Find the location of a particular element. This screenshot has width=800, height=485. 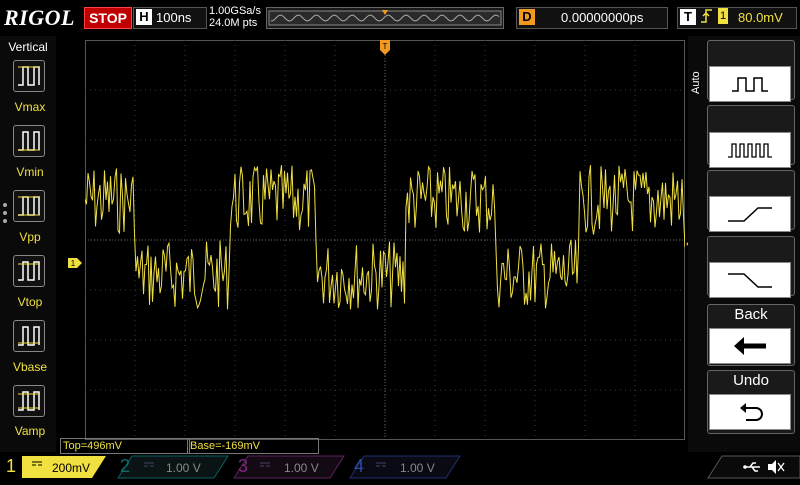

trigger-level-value: 80.0mV is located at coordinates (760, 17).